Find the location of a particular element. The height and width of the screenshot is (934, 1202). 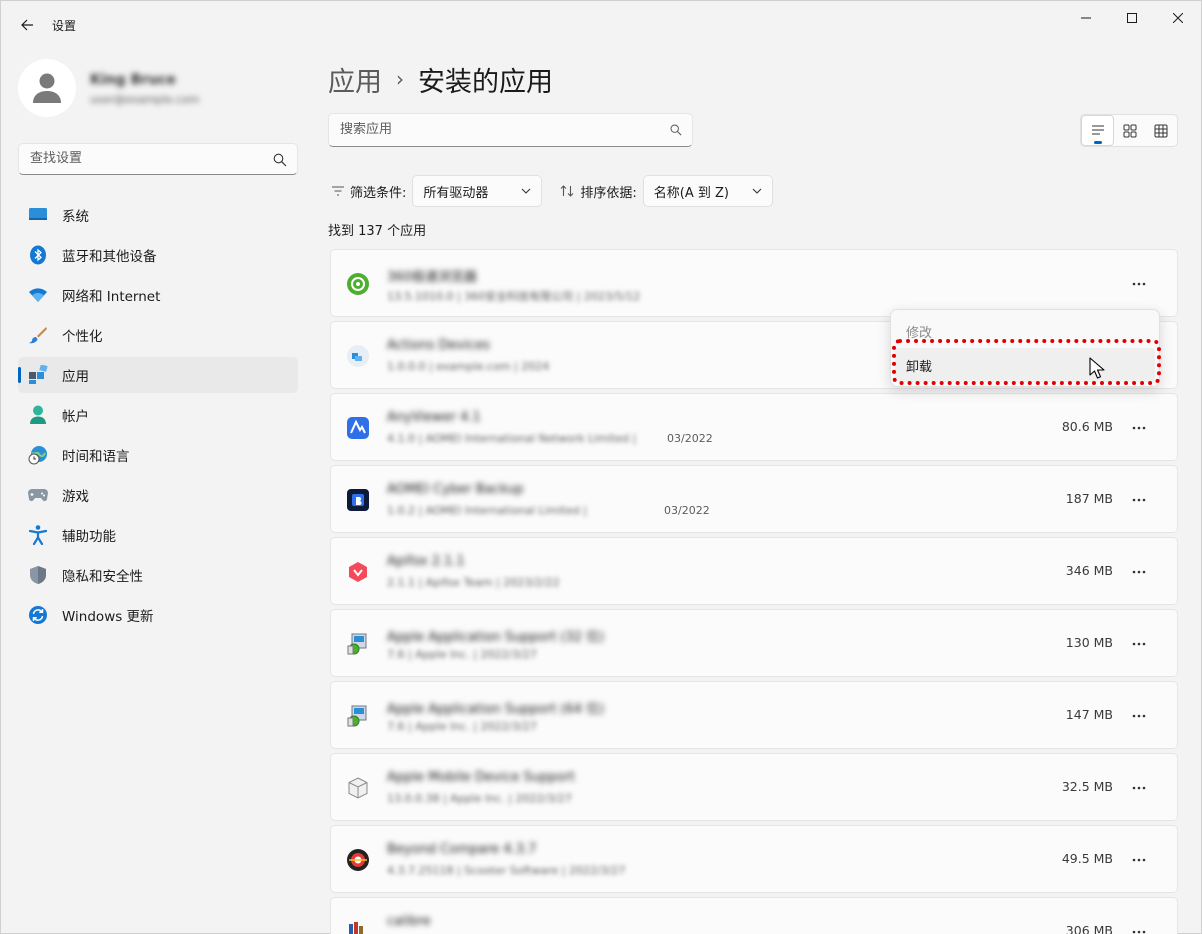

avatar is located at coordinates (47, 88).